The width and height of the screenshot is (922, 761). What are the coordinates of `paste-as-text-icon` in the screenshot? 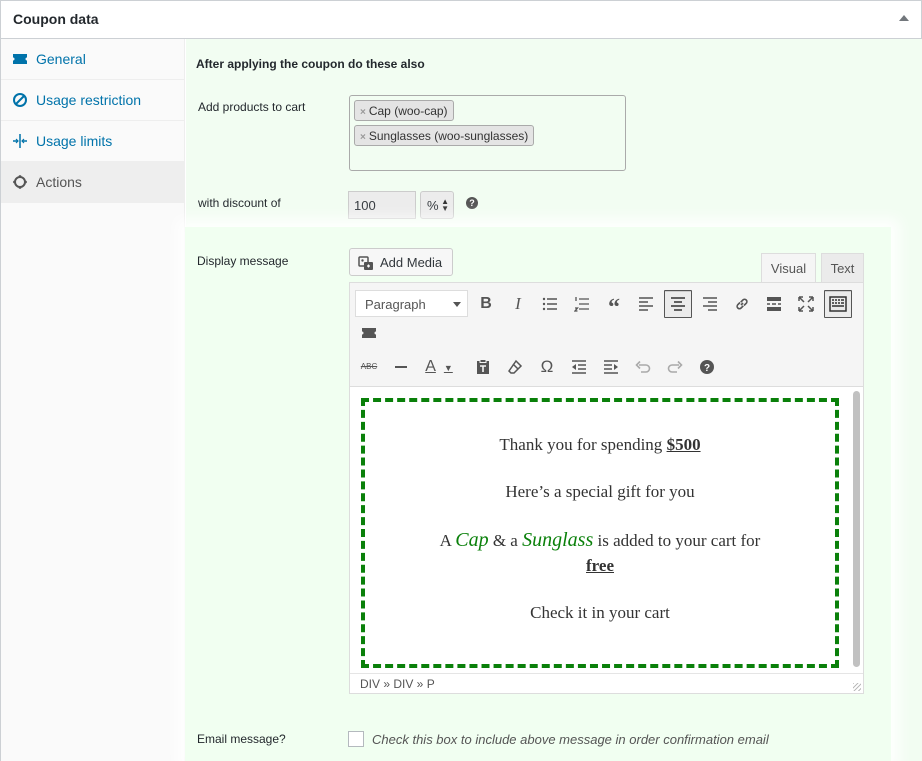 It's located at (483, 367).